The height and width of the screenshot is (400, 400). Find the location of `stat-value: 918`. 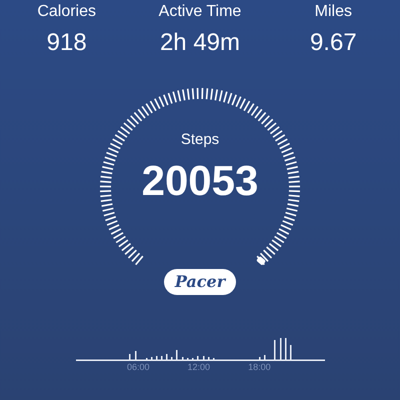

stat-value: 918 is located at coordinates (66, 43).